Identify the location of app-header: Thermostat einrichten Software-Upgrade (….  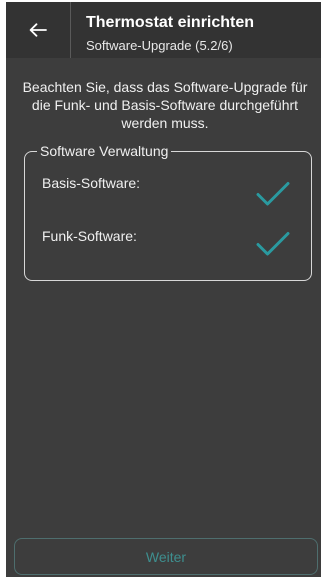
(163, 30).